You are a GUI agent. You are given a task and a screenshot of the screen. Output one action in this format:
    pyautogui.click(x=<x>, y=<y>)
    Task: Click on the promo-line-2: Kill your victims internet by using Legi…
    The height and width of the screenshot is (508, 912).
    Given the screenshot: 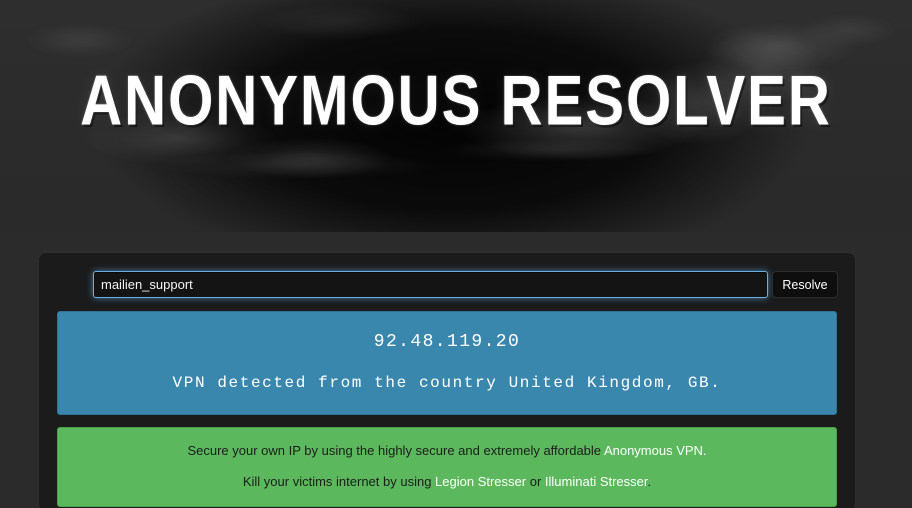 What is the action you would take?
    pyautogui.click(x=447, y=481)
    